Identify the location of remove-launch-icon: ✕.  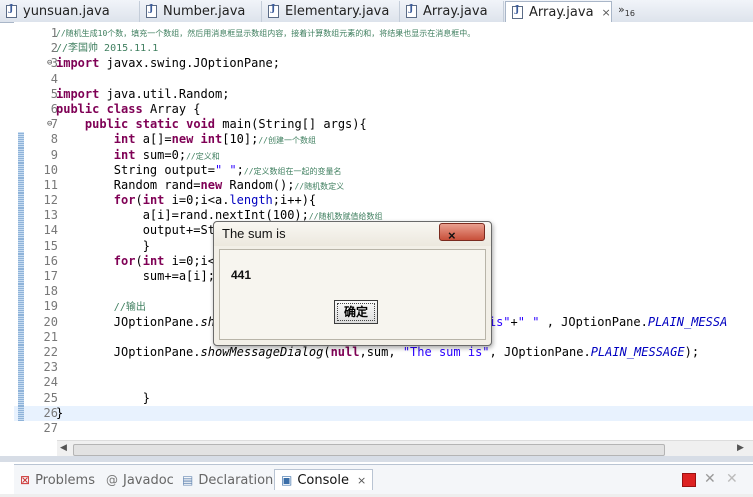
(710, 479).